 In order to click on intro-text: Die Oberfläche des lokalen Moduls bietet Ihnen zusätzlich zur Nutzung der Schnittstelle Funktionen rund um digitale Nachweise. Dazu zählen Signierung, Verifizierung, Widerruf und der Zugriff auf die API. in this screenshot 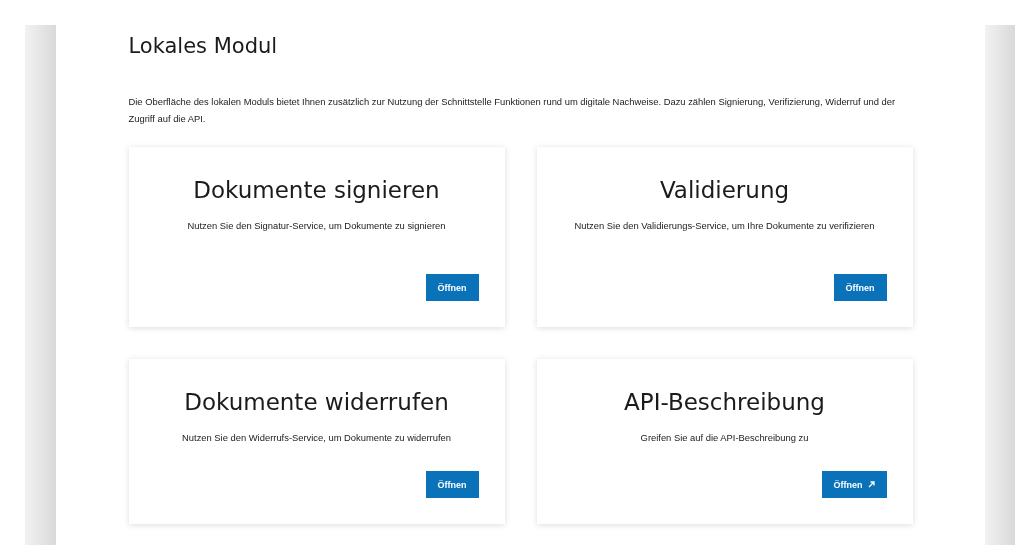, I will do `click(512, 110)`.